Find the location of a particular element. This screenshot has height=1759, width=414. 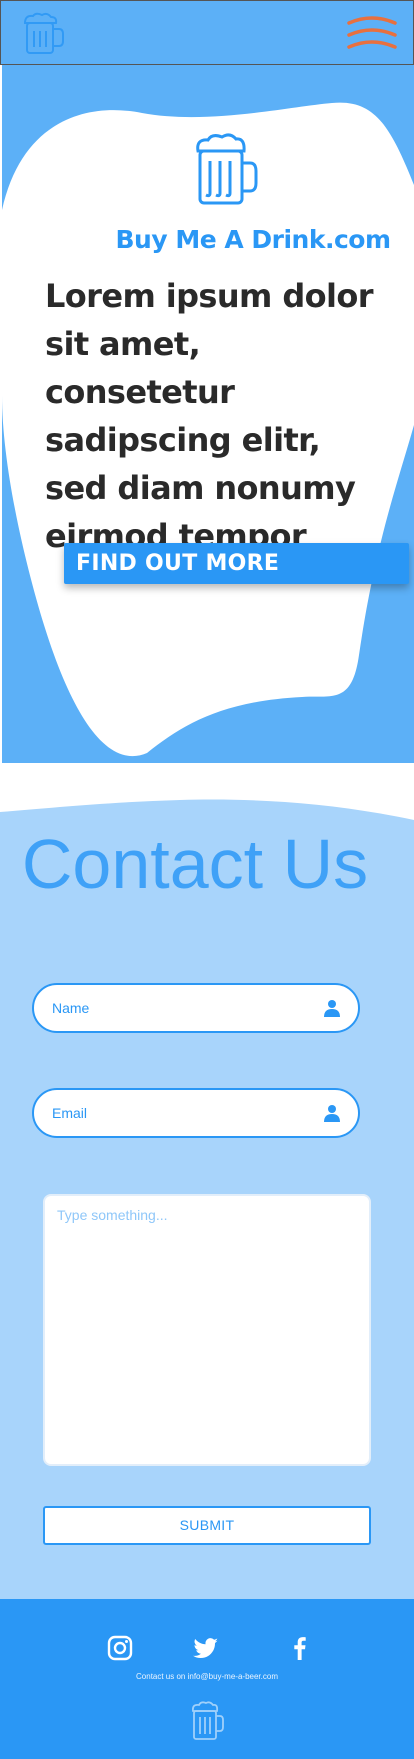

find-out-more-button: FIND OUT MORE is located at coordinates (236, 563).